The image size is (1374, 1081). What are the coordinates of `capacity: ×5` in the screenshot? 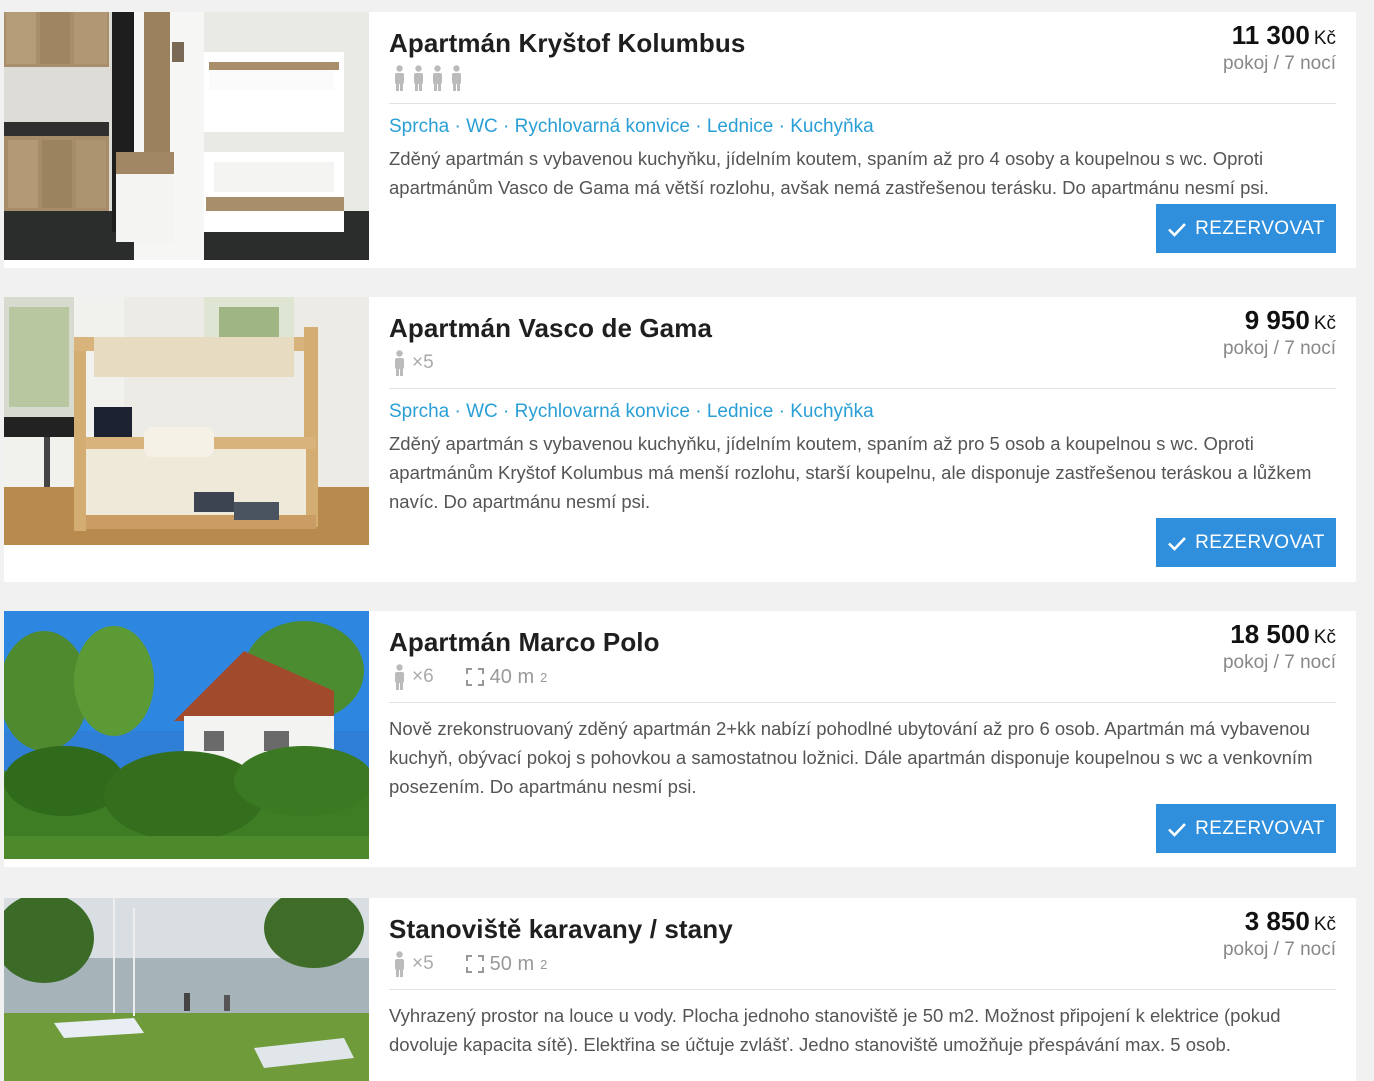 It's located at (413, 363).